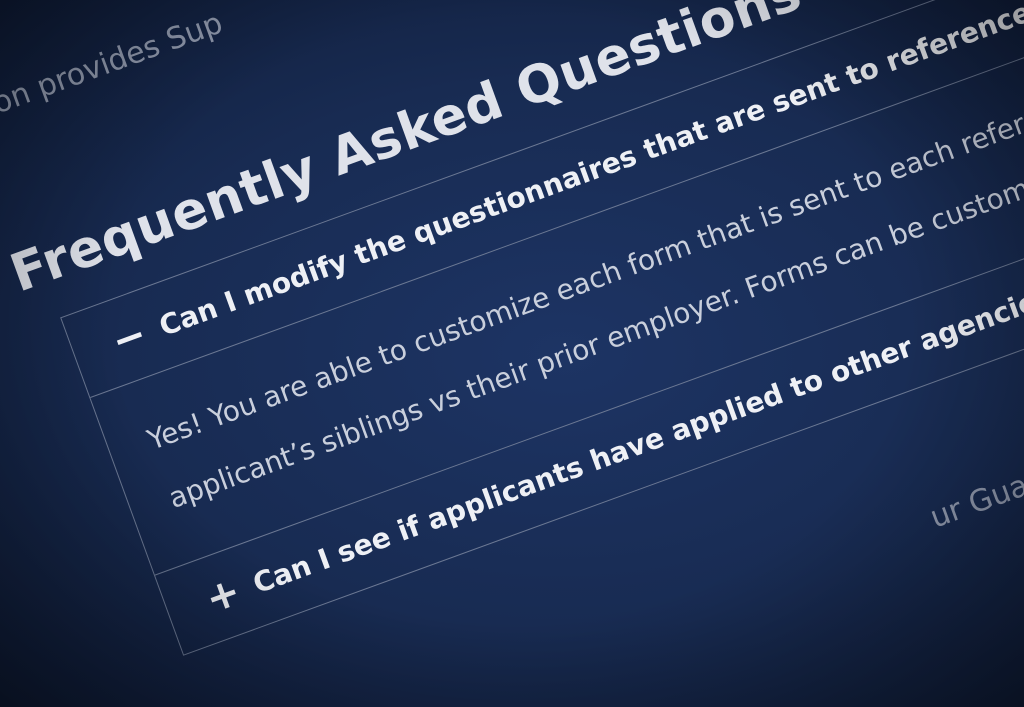 The width and height of the screenshot is (1024, 707). I want to click on minus-icon: −, so click(129, 338).